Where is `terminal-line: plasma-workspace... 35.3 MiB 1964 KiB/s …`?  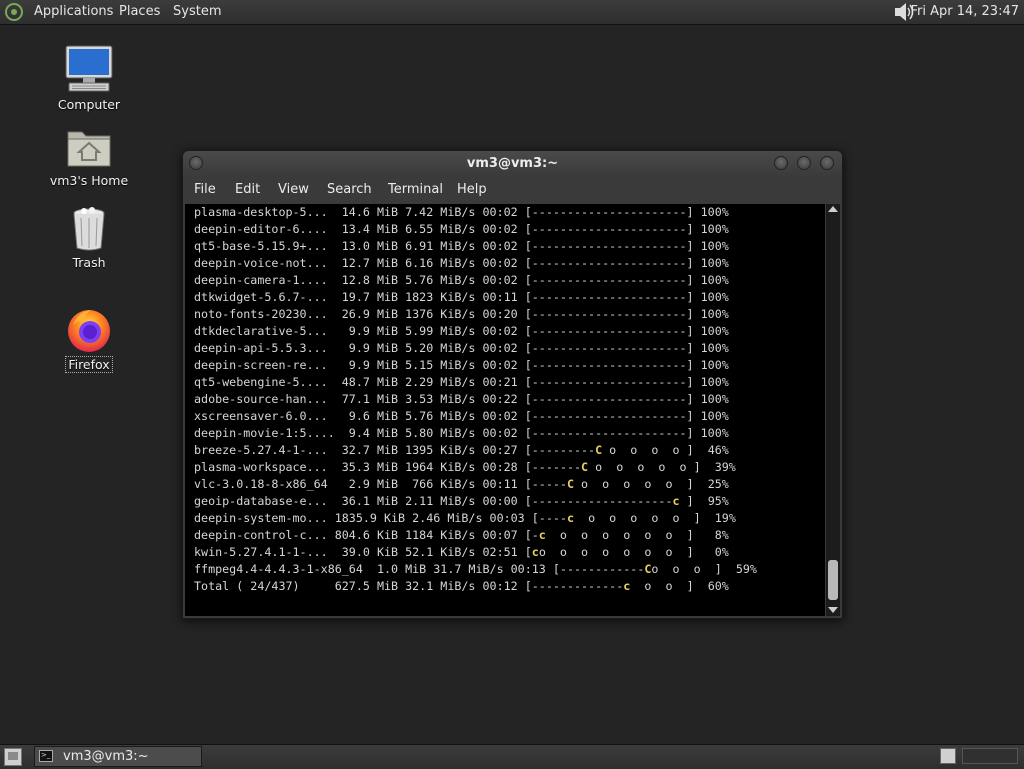
terminal-line: plasma-workspace... 35.3 MiB 1964 KiB/s … is located at coordinates (465, 467).